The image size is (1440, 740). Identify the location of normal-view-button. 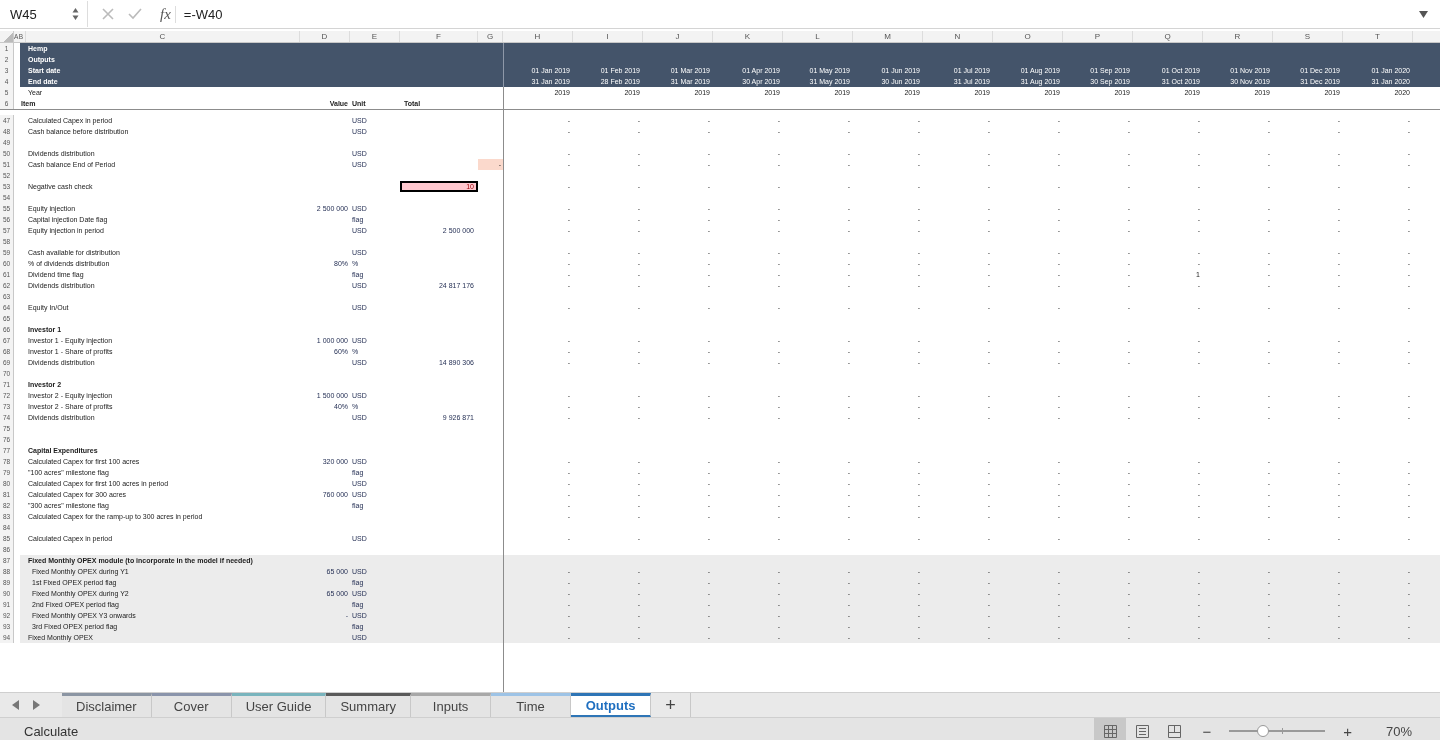
(1110, 729).